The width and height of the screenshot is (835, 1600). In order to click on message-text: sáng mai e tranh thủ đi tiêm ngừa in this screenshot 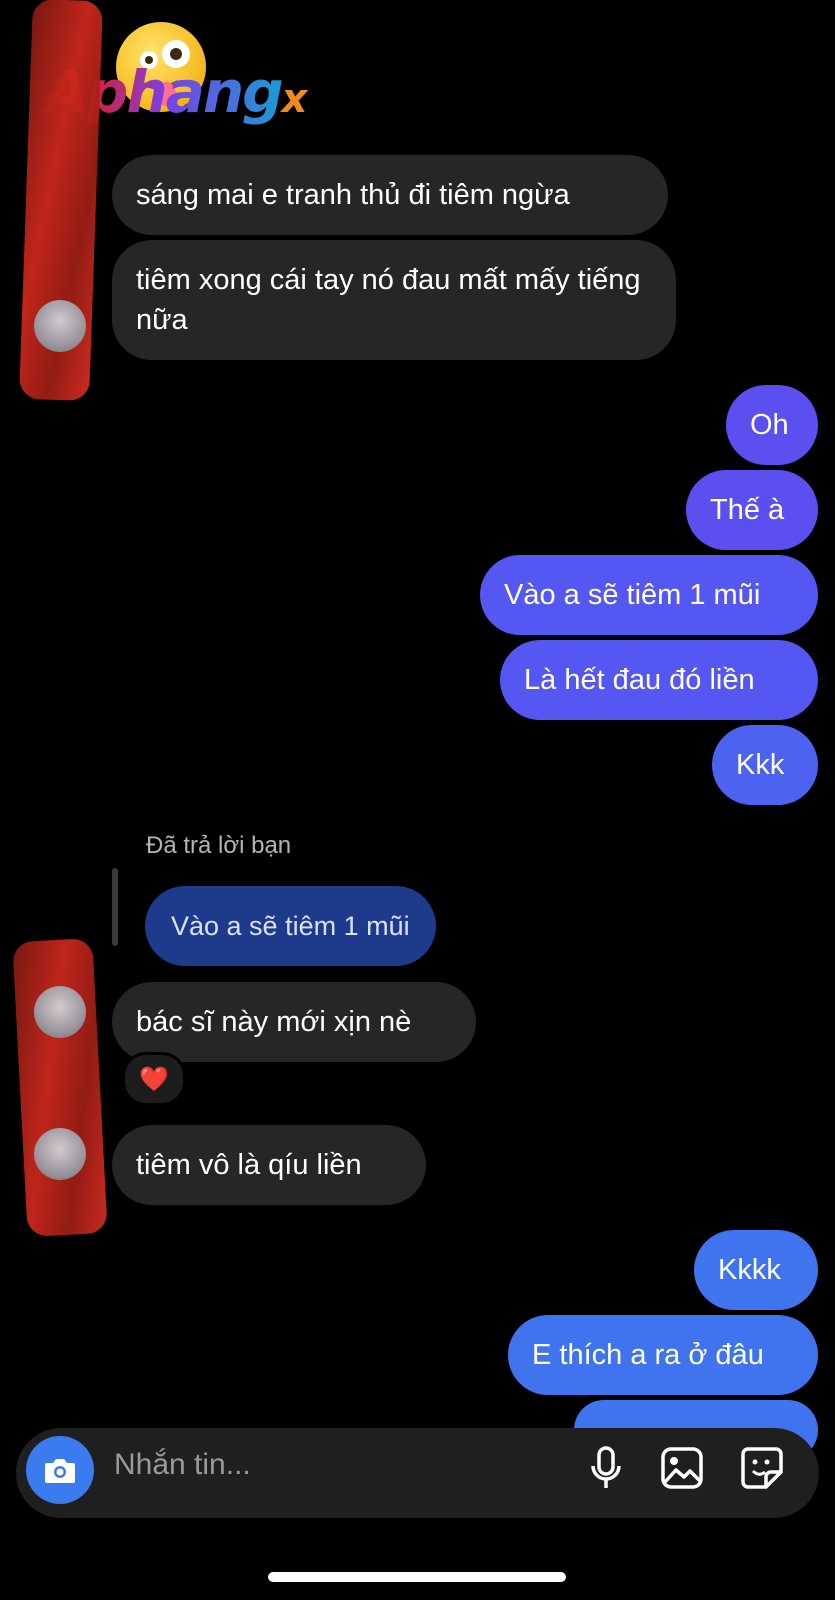, I will do `click(353, 195)`.